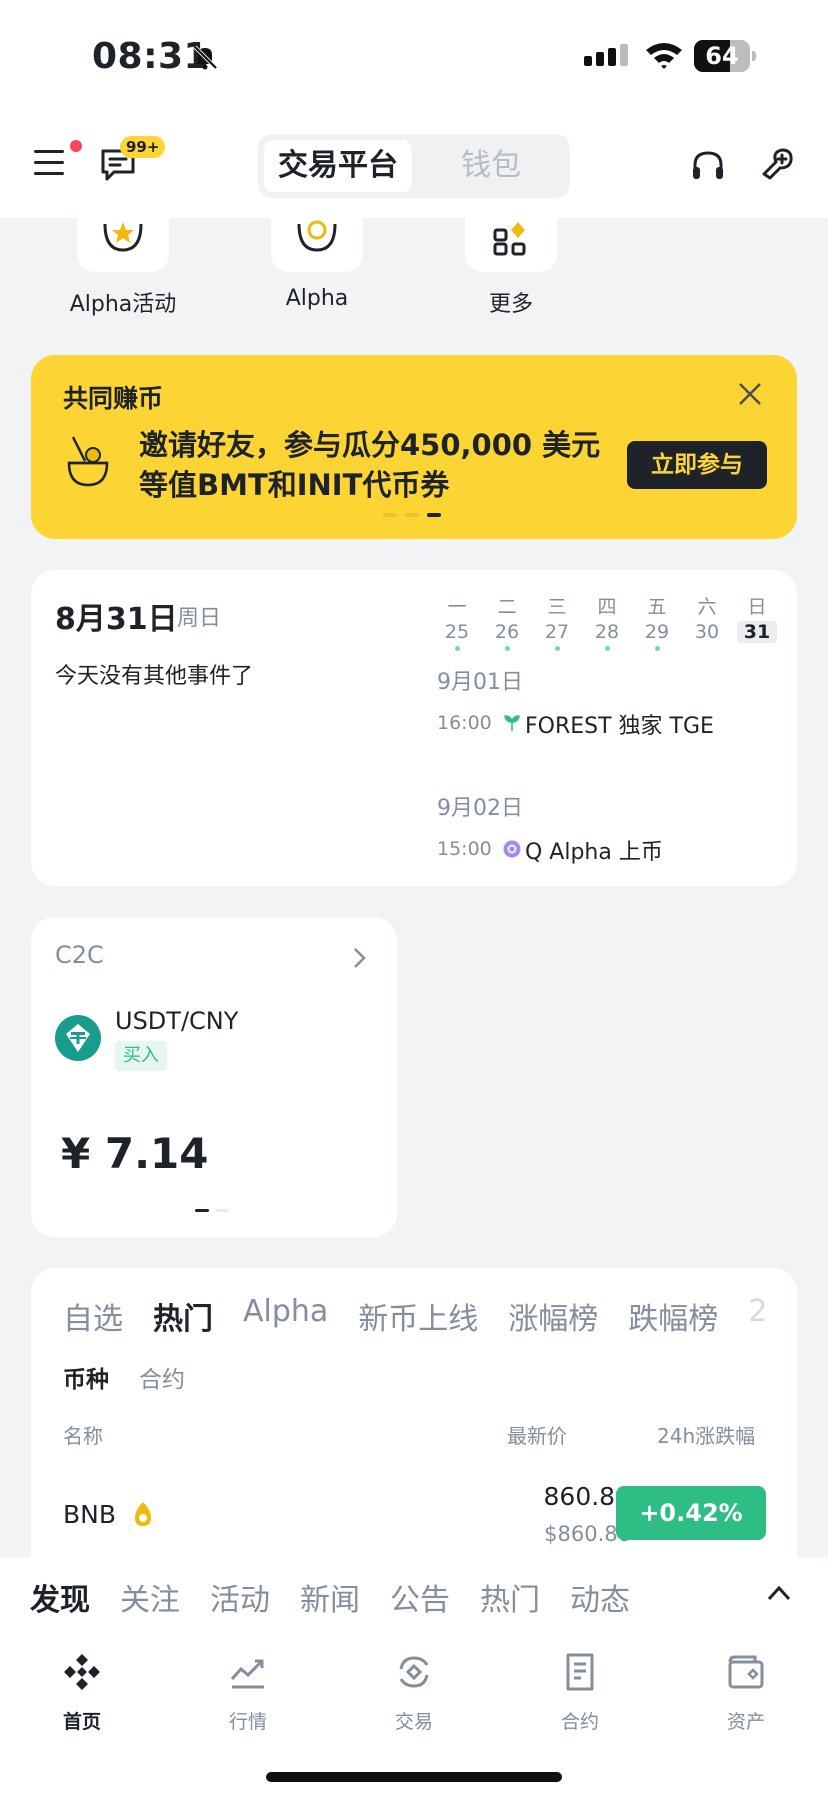  Describe the element at coordinates (779, 1593) in the screenshot. I see `chevron-up-icon` at that location.